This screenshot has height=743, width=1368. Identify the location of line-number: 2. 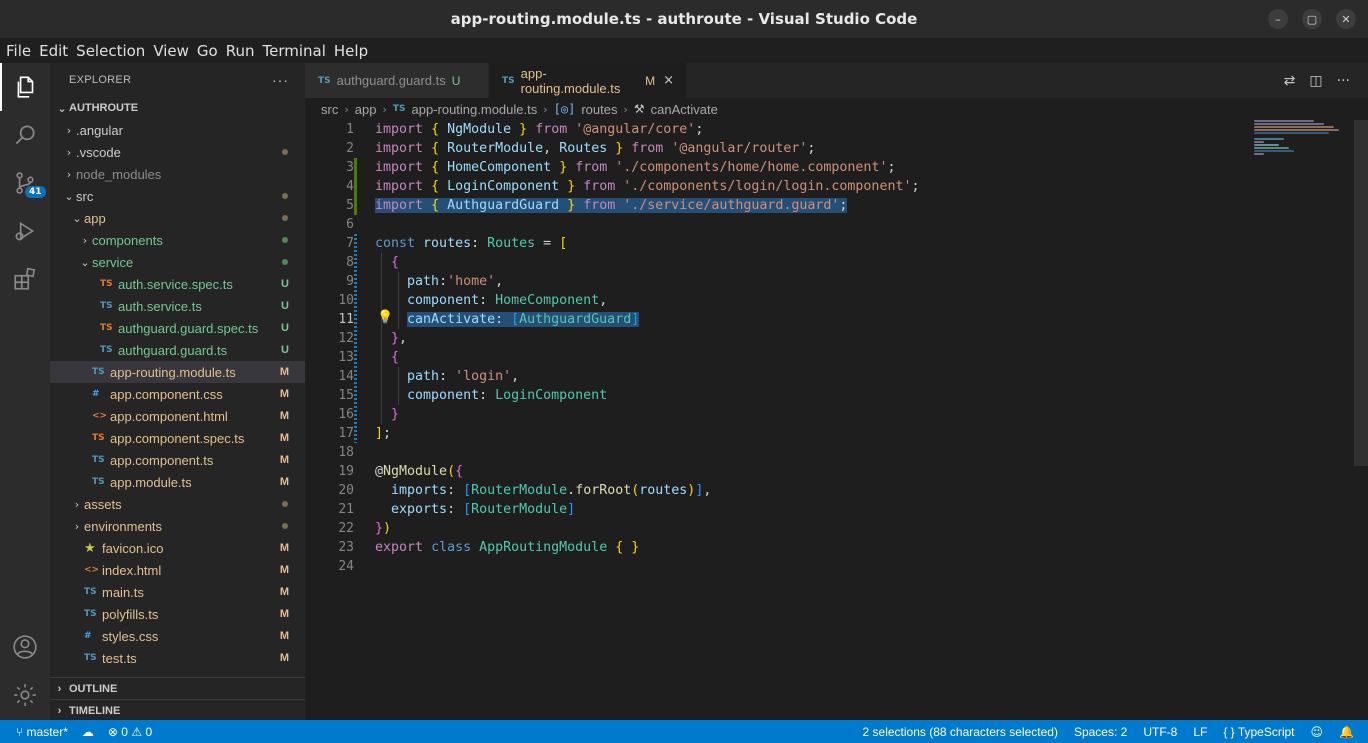
(350, 148).